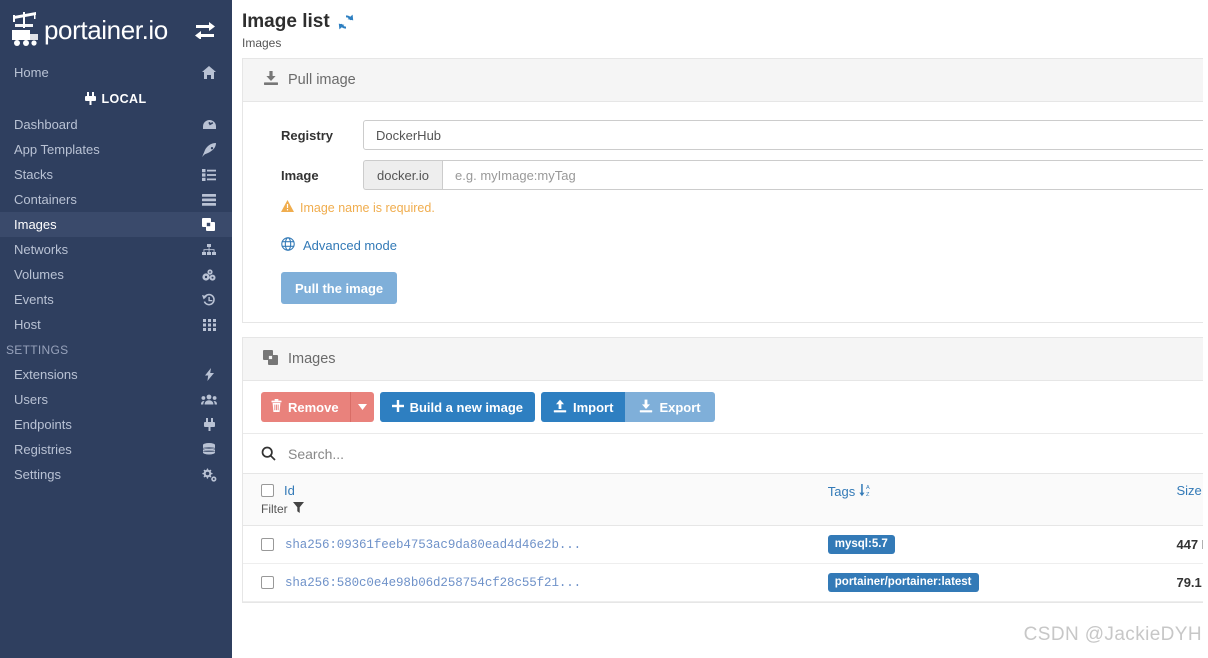  What do you see at coordinates (289, 490) in the screenshot?
I see `column-header-id-label: Id` at bounding box center [289, 490].